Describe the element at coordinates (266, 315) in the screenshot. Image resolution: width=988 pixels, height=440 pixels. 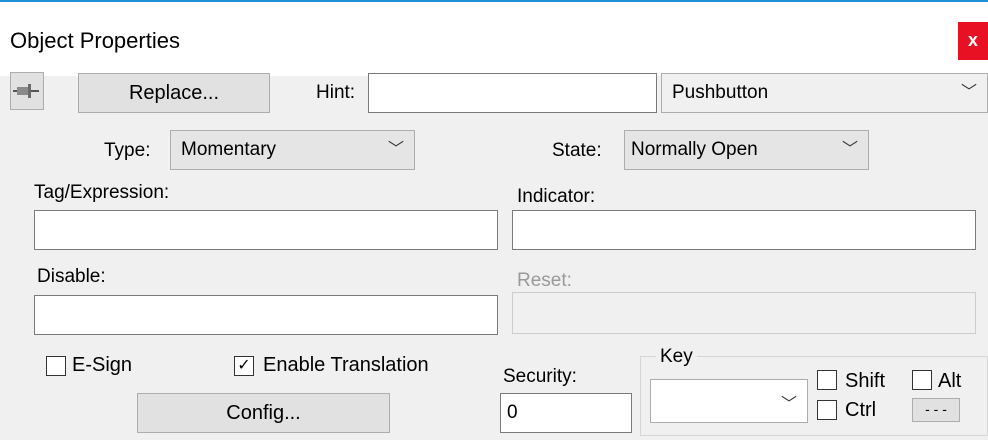
I see `disable-input` at that location.